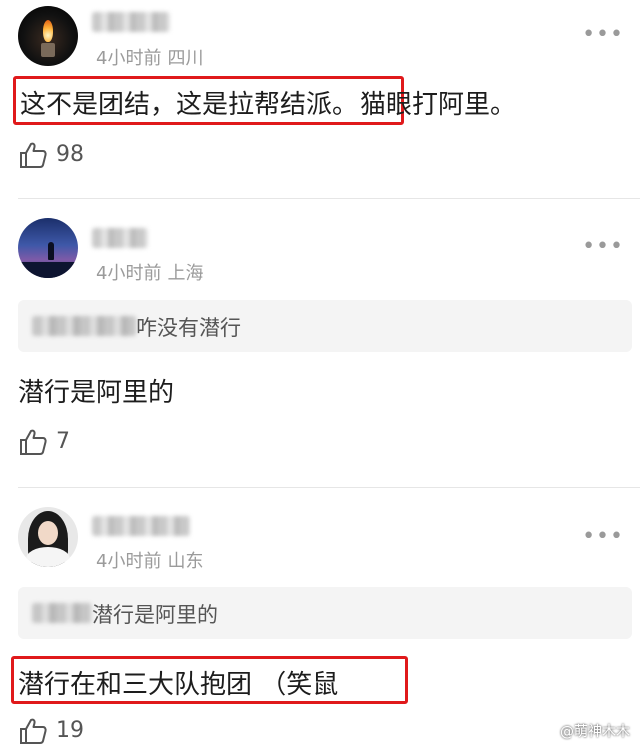 The width and height of the screenshot is (640, 753). Describe the element at coordinates (325, 613) in the screenshot. I see `quoted-reply: 潜行是阿里的` at that location.